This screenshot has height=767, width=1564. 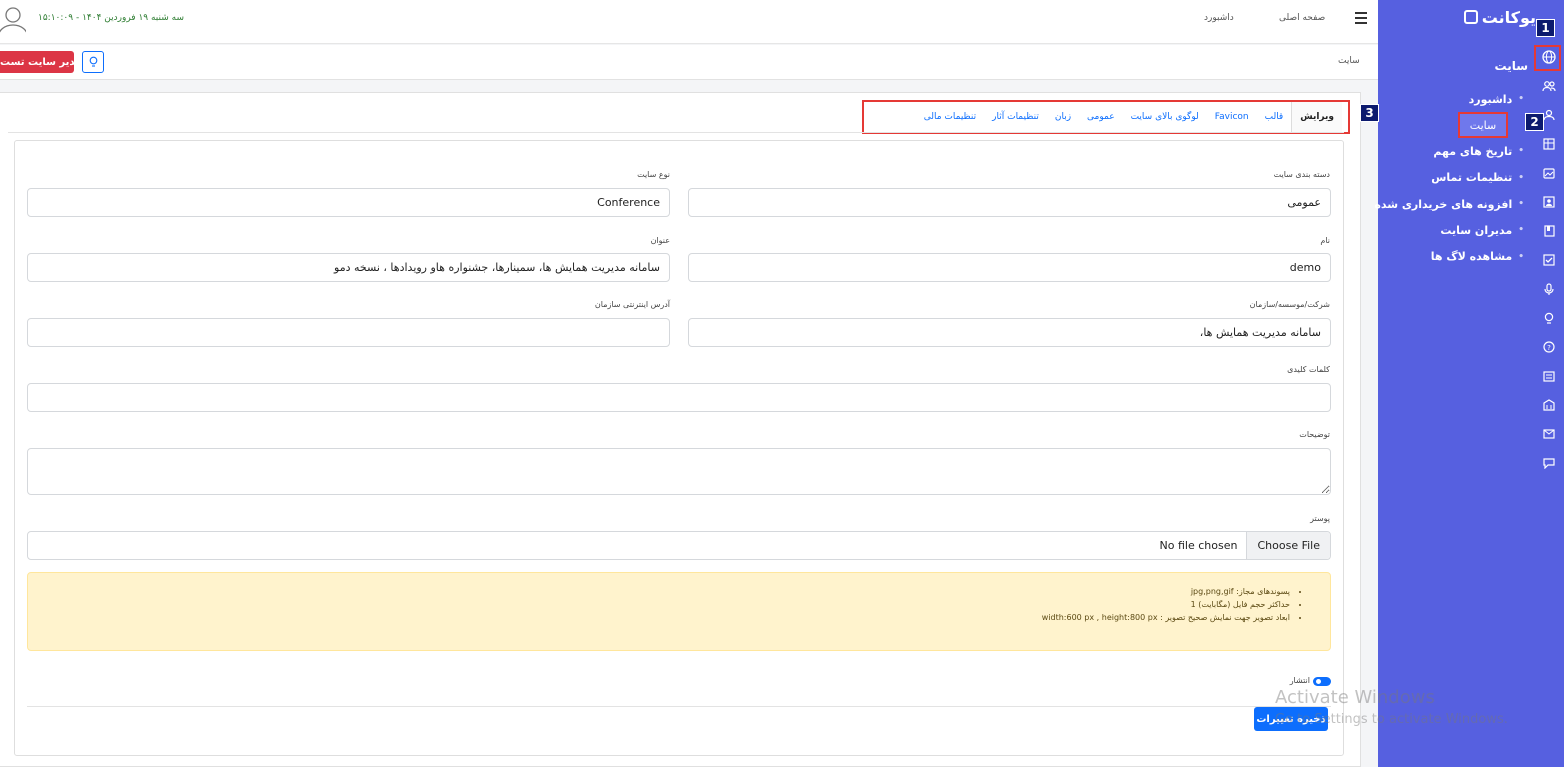 I want to click on icon-bar: ?, so click(x=1549, y=405).